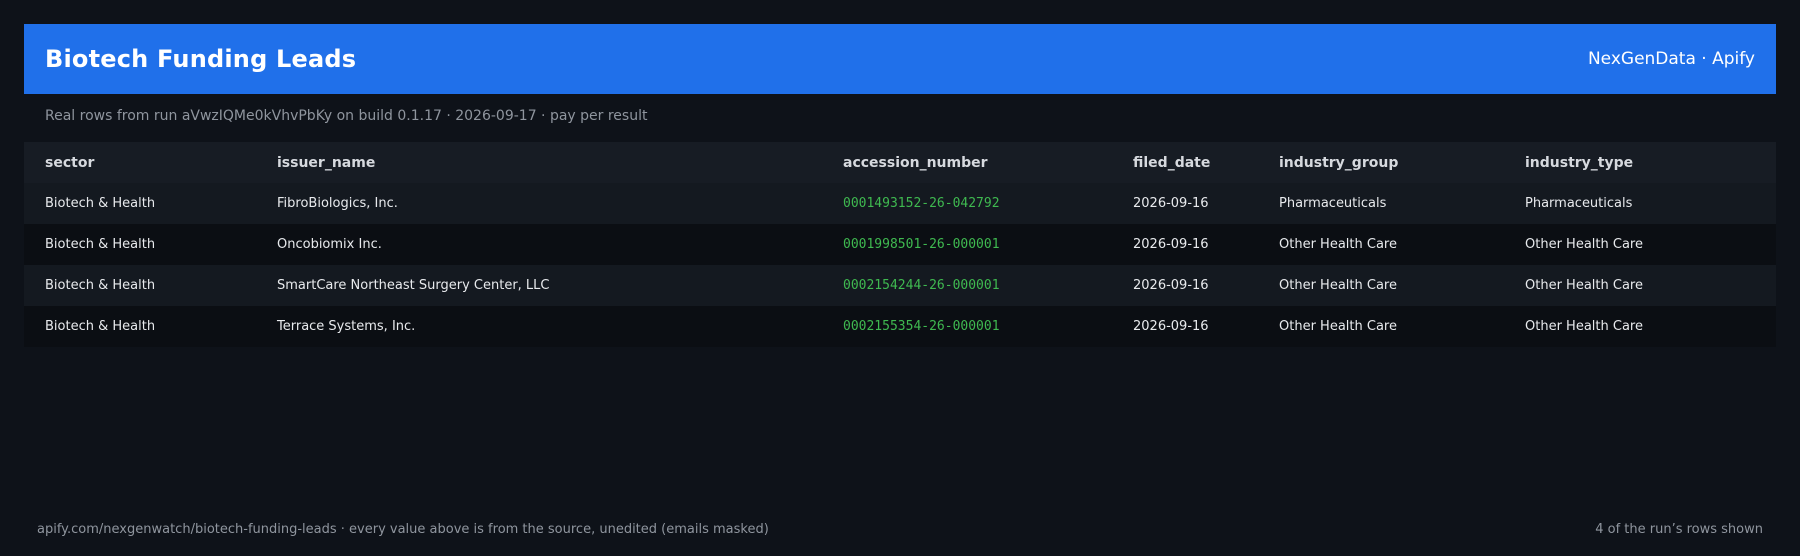  I want to click on column-header-accession-number: accession_number, so click(967, 163).